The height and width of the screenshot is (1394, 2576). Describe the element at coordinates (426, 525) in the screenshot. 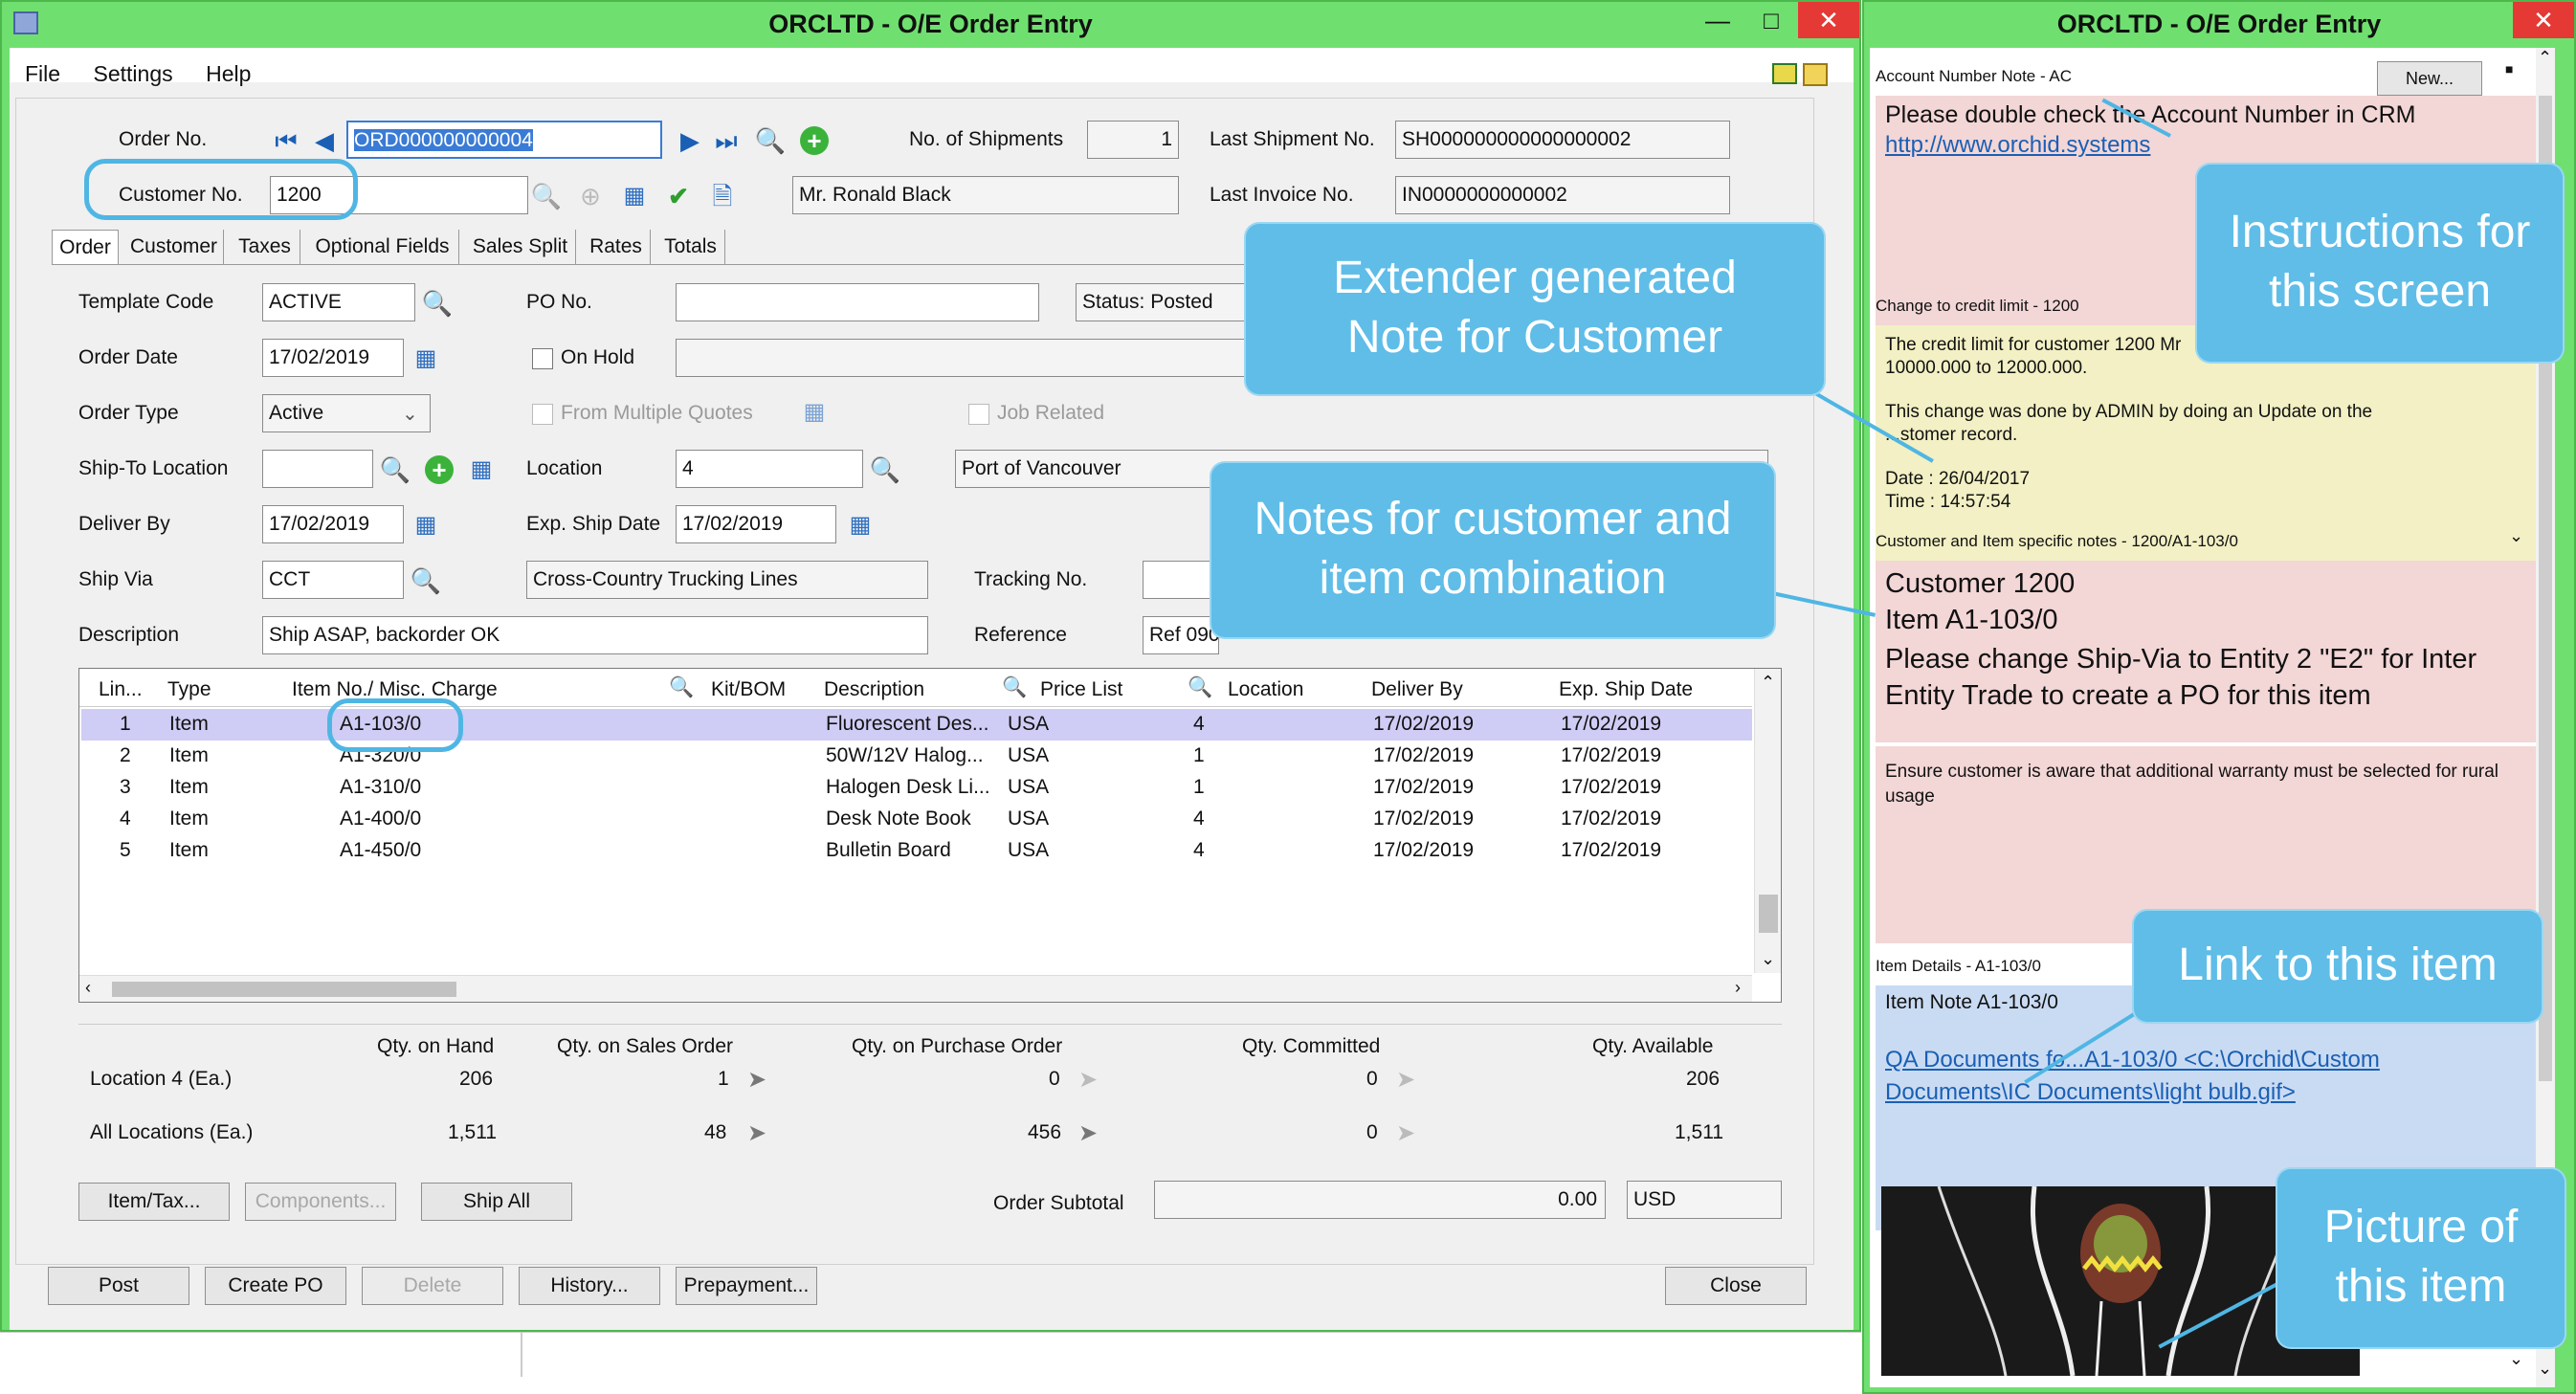

I see `deliver-by-calendar-icon: ▦` at that location.